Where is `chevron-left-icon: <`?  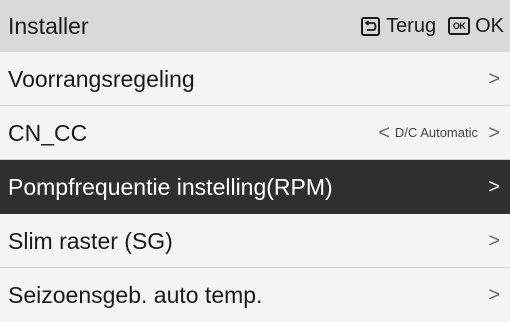
chevron-left-icon: < is located at coordinates (384, 133).